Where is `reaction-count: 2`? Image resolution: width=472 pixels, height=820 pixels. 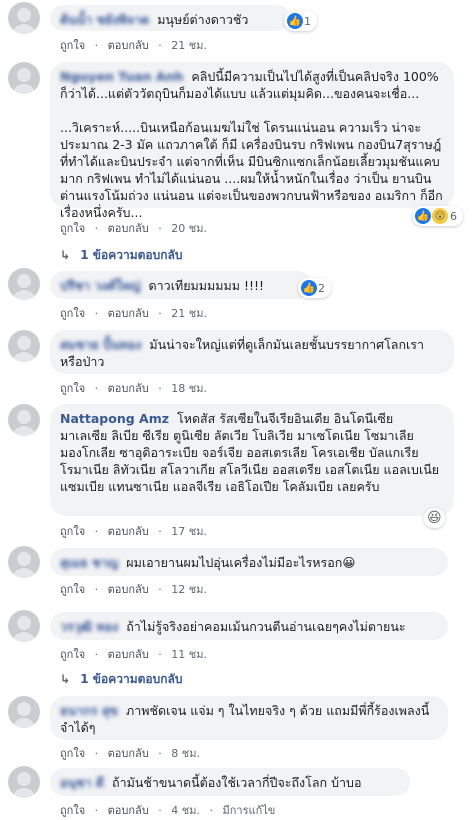 reaction-count: 2 is located at coordinates (321, 288).